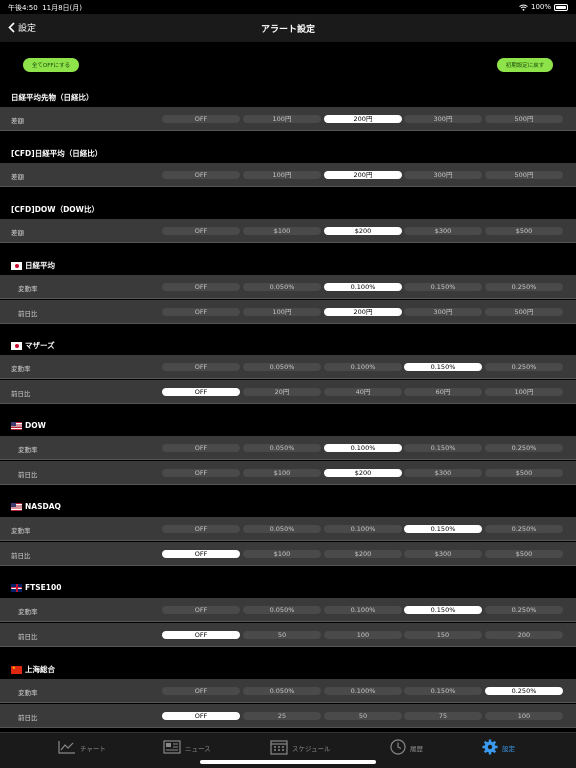 Image resolution: width=576 pixels, height=768 pixels. I want to click on tab-clock: 履歴, so click(406, 748).